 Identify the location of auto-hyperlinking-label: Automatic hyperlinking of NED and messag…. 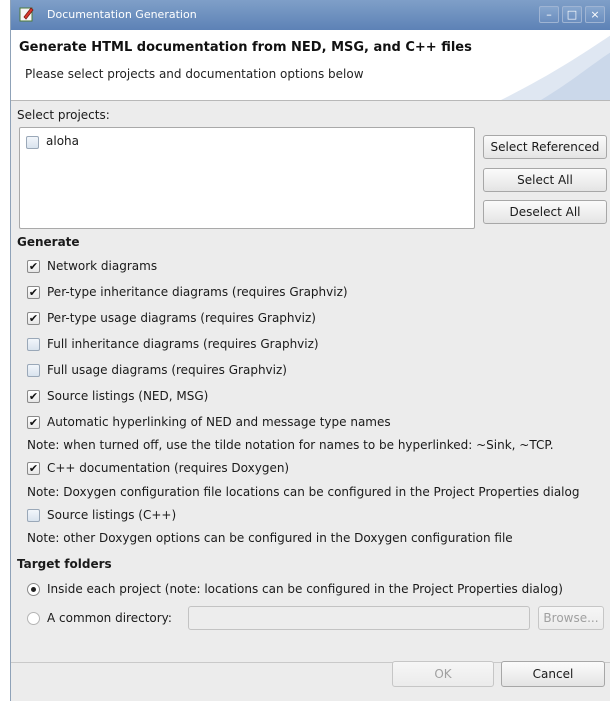
(219, 422).